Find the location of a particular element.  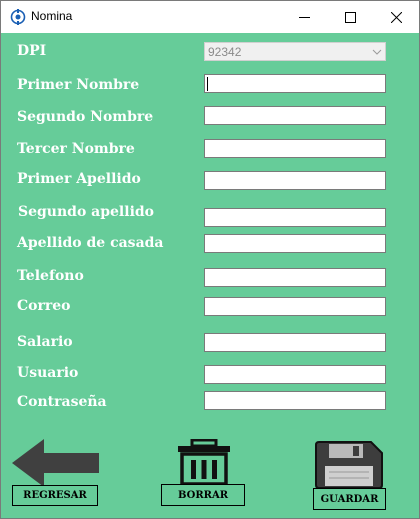

trash-icon is located at coordinates (204, 462).